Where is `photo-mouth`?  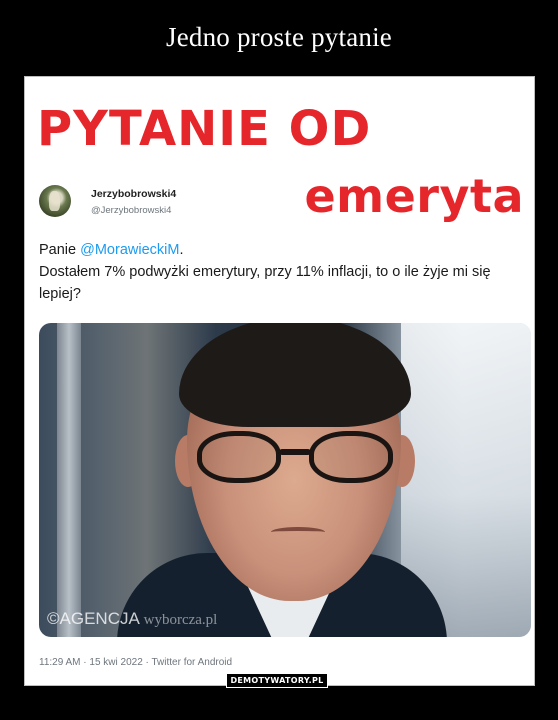 photo-mouth is located at coordinates (298, 532).